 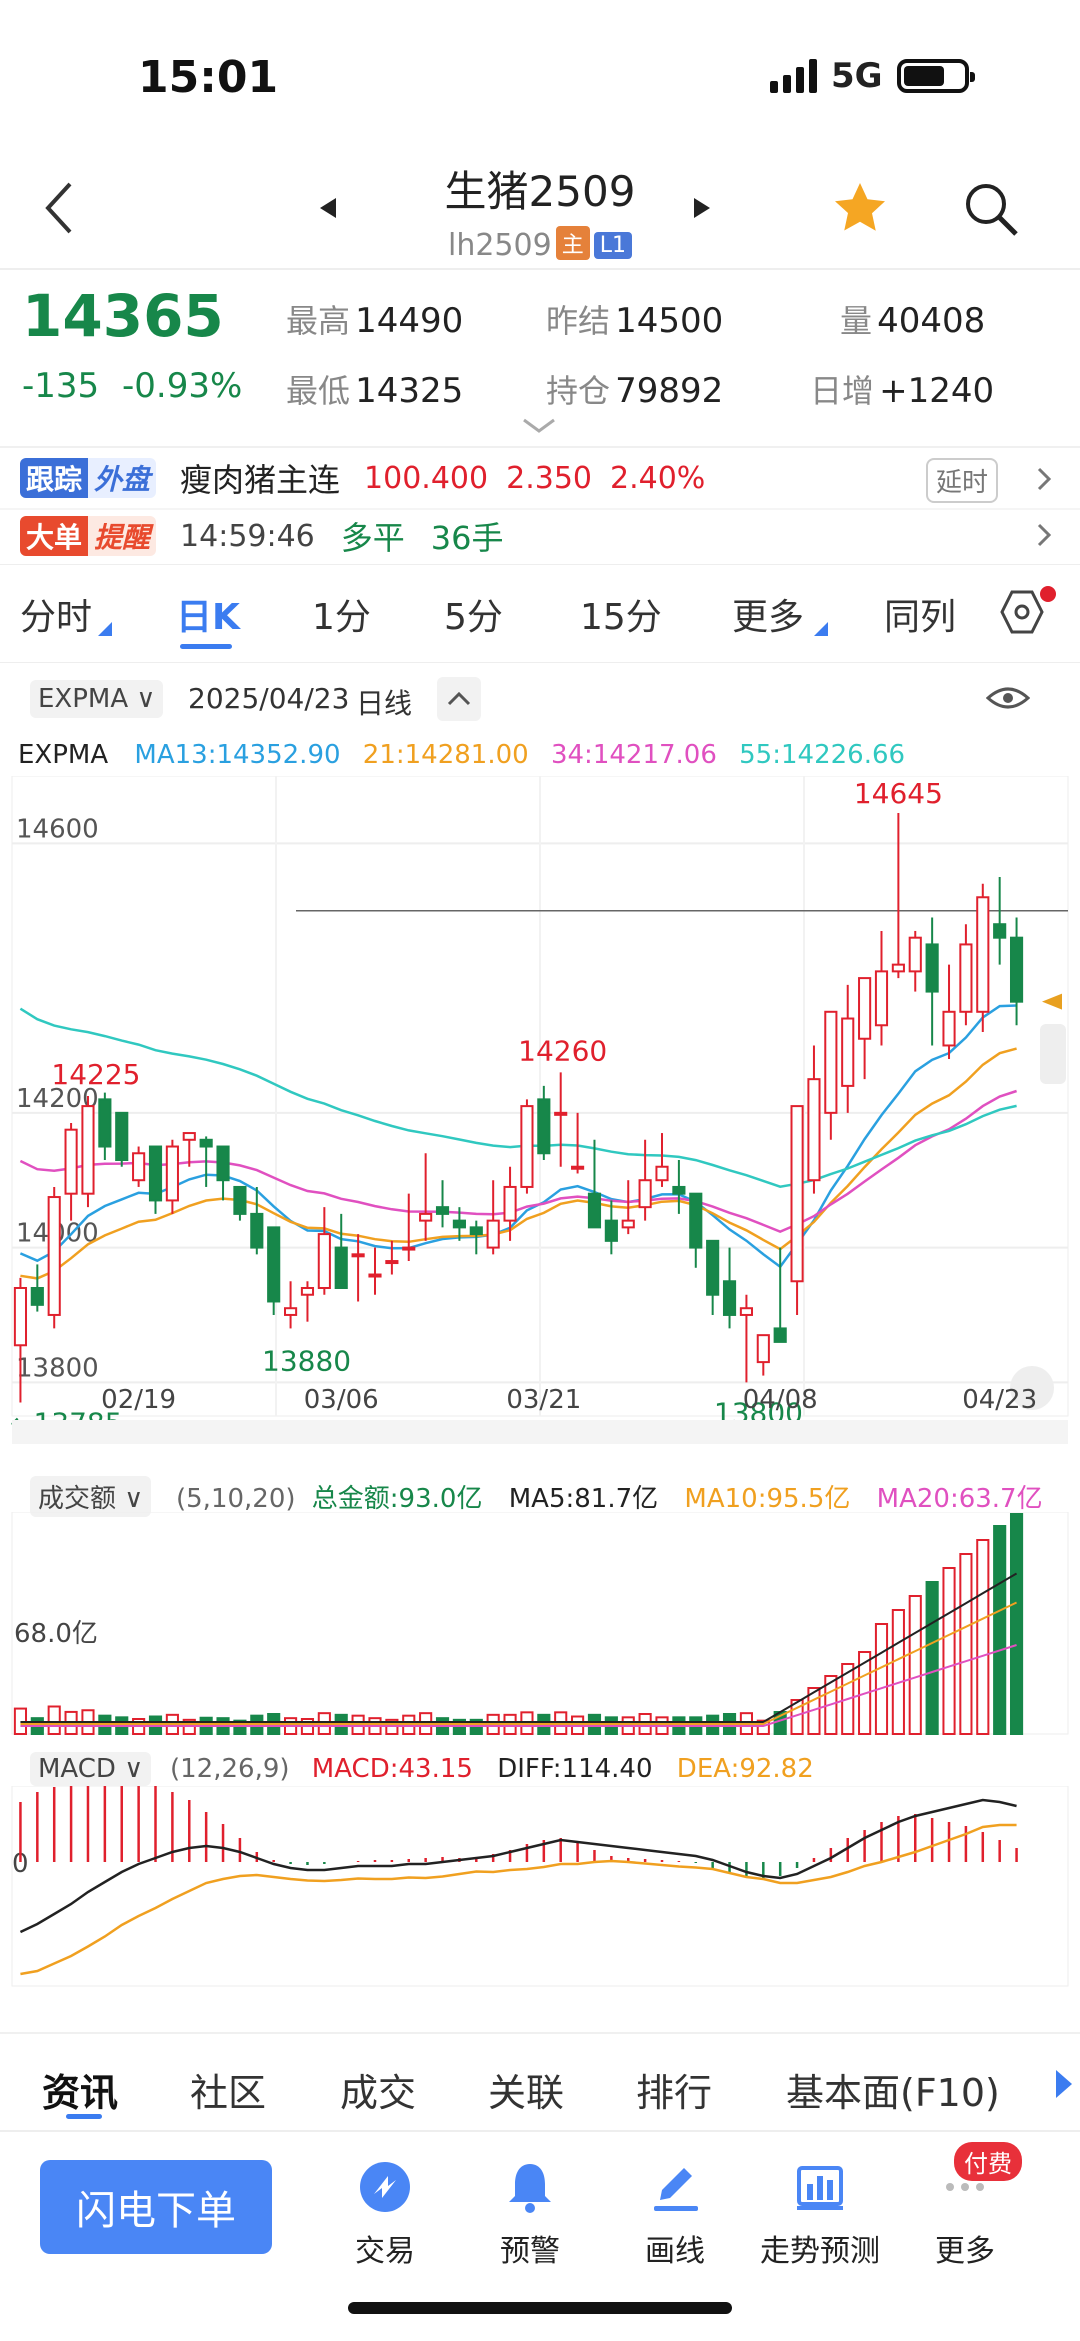 I want to click on expand-chevron-icon, so click(x=539, y=426).